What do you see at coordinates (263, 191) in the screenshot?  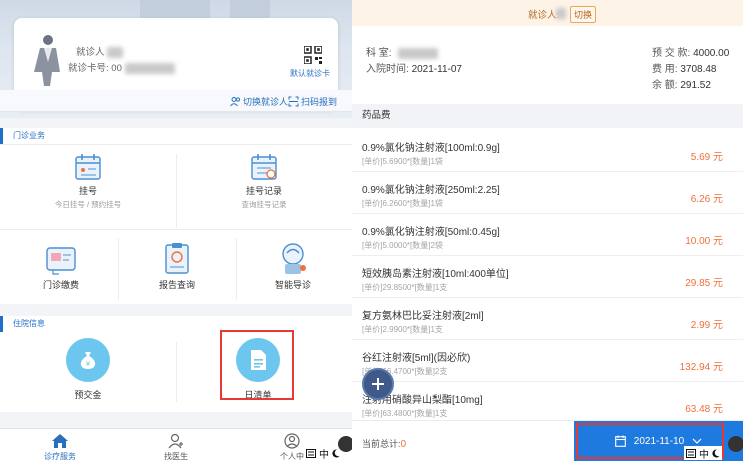 I see `tile-register-records-label: 挂号记录` at bounding box center [263, 191].